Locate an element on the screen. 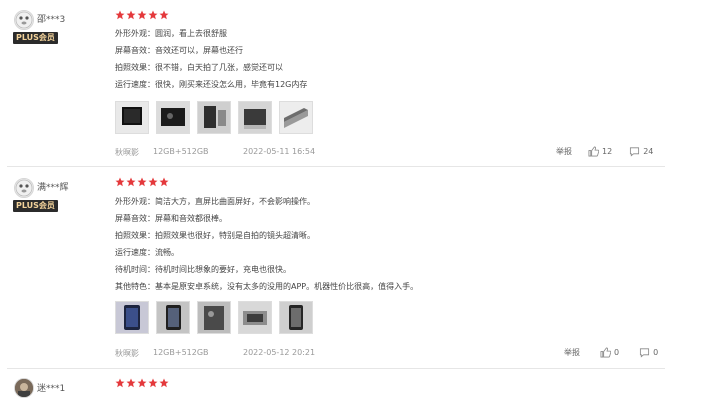 The height and width of the screenshot is (400, 706). review-date: 2022-05-12 20:21 is located at coordinates (279, 352).